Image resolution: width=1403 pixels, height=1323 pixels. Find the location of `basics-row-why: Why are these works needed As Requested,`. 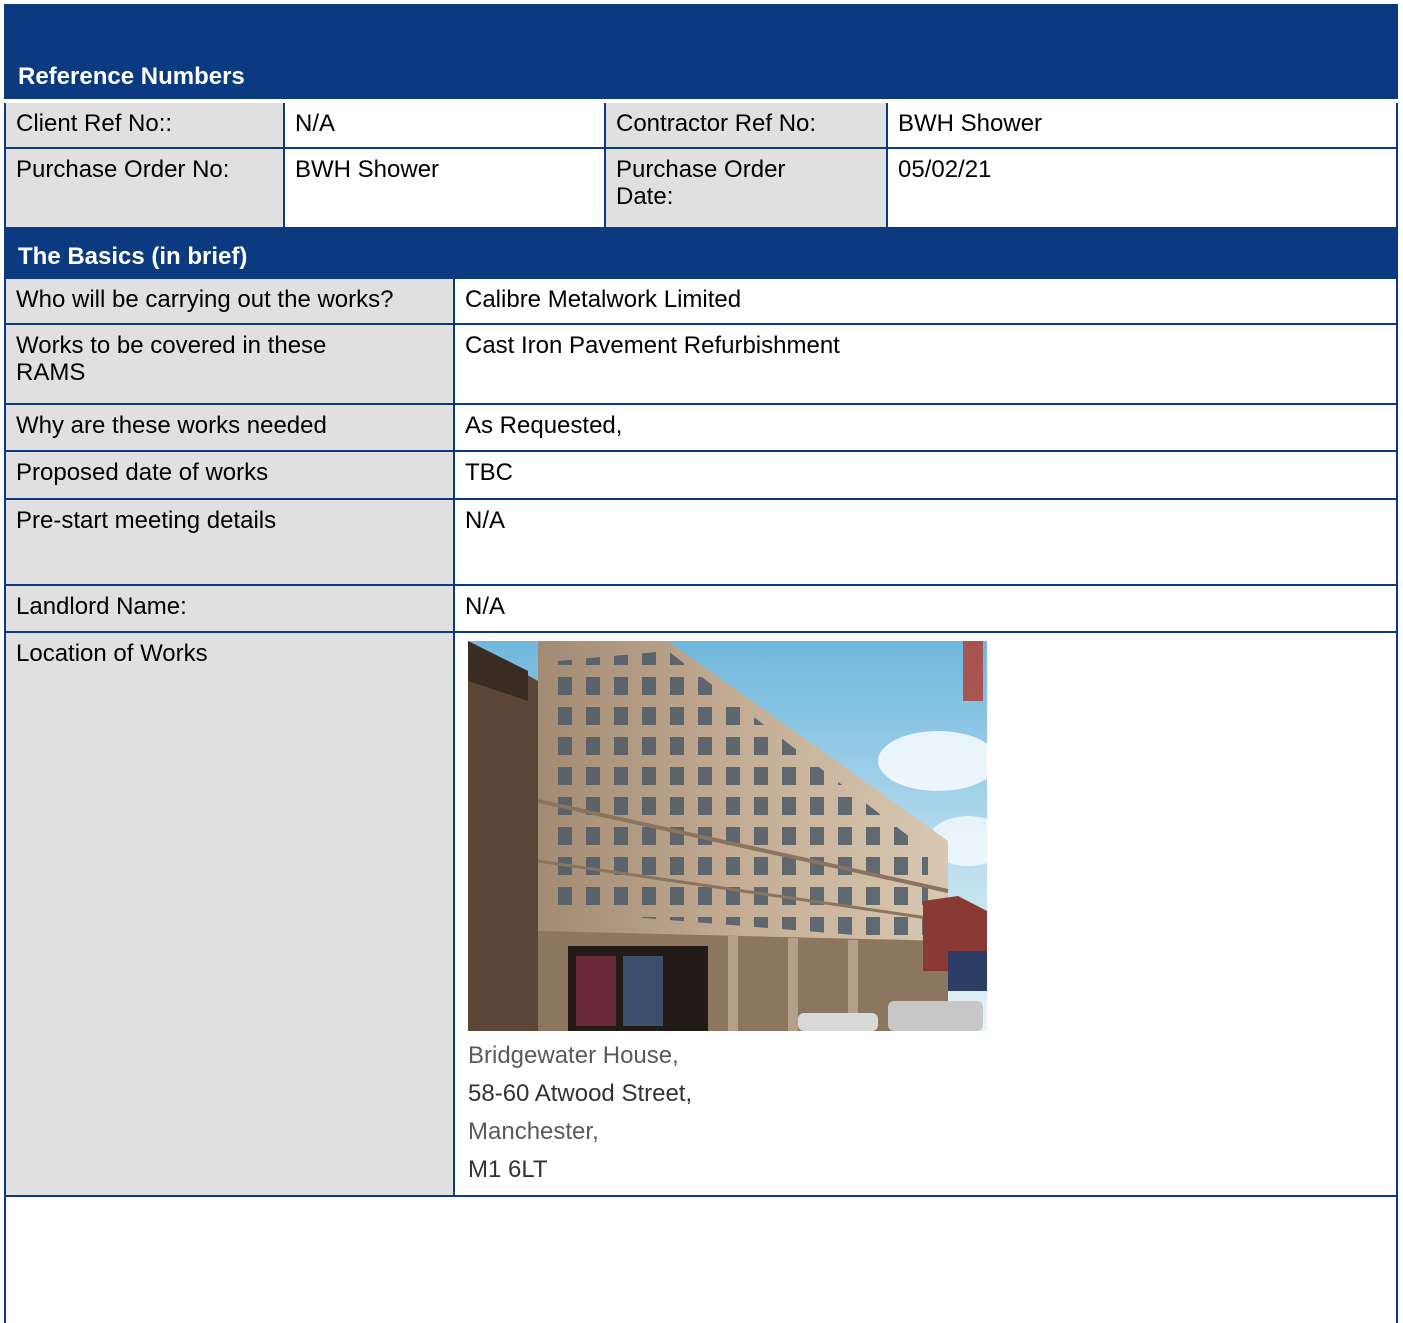

basics-row-why: Why are these works needed As Requested, is located at coordinates (701, 428).